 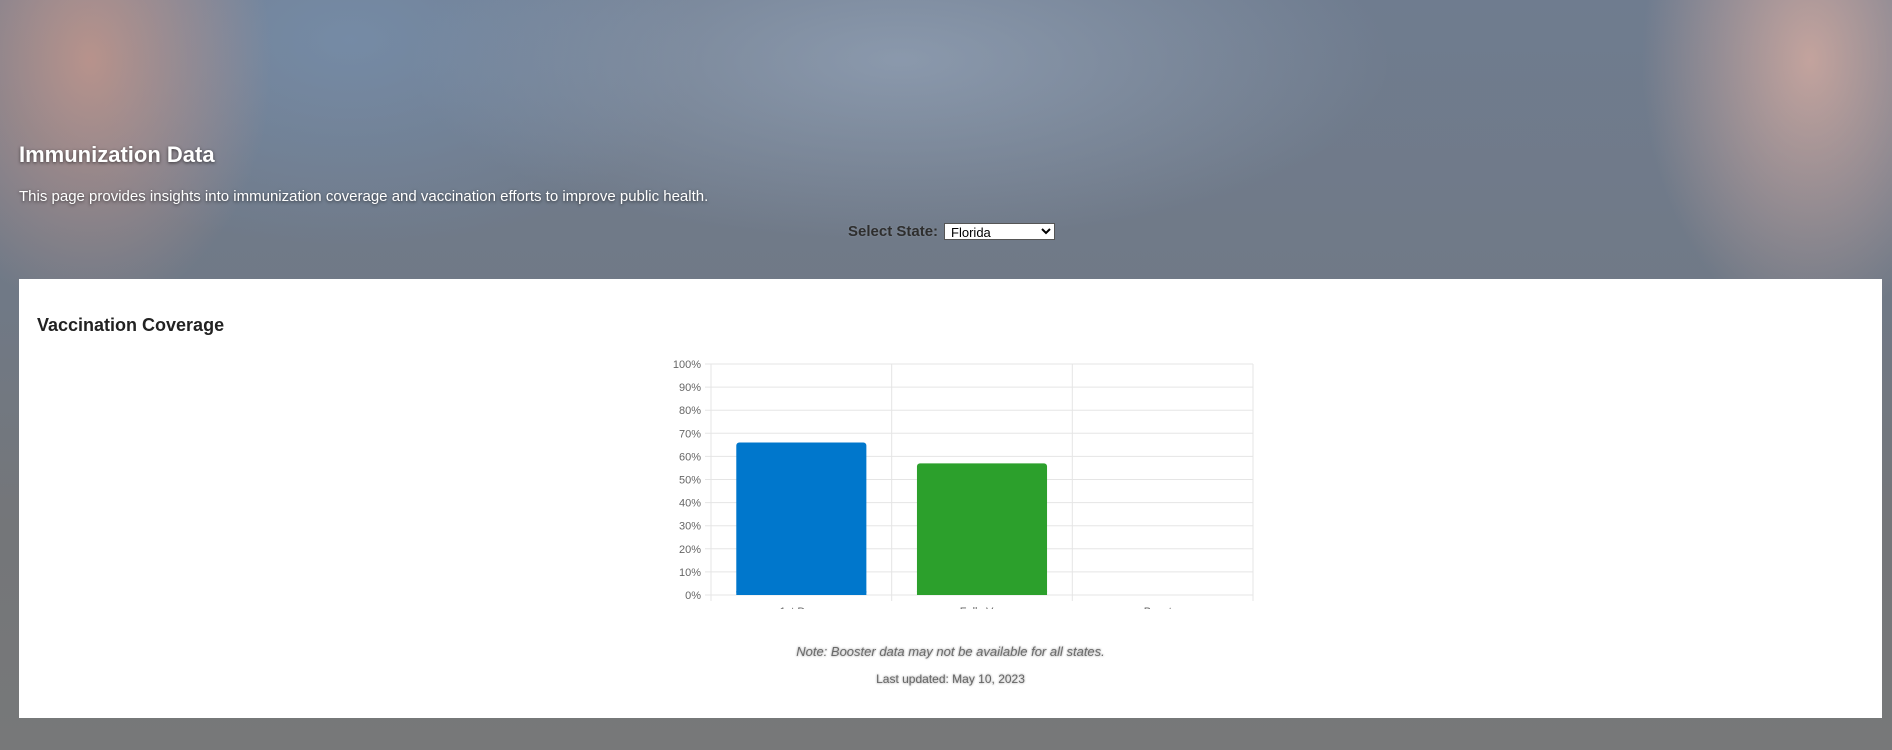 What do you see at coordinates (1000, 231) in the screenshot?
I see `state-select: Florida` at bounding box center [1000, 231].